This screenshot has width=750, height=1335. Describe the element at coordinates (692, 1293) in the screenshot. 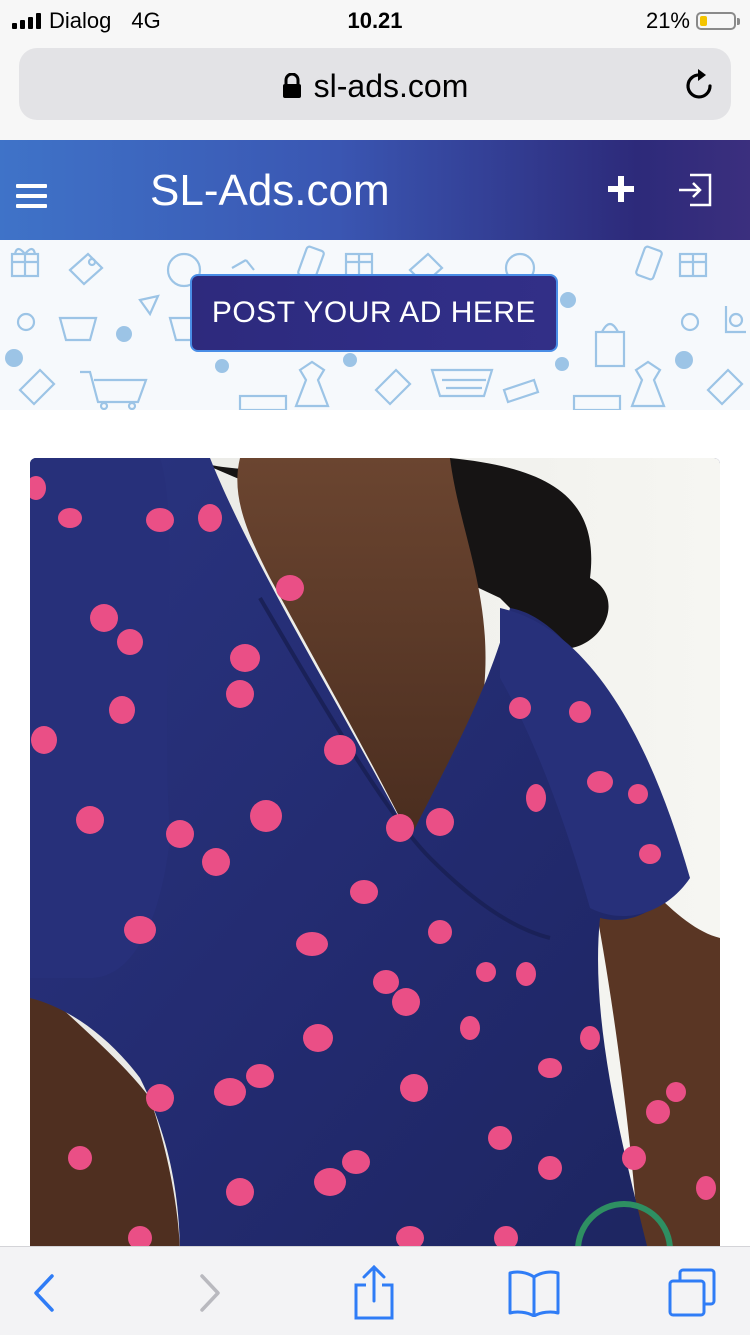

I see `tabs-icon` at that location.